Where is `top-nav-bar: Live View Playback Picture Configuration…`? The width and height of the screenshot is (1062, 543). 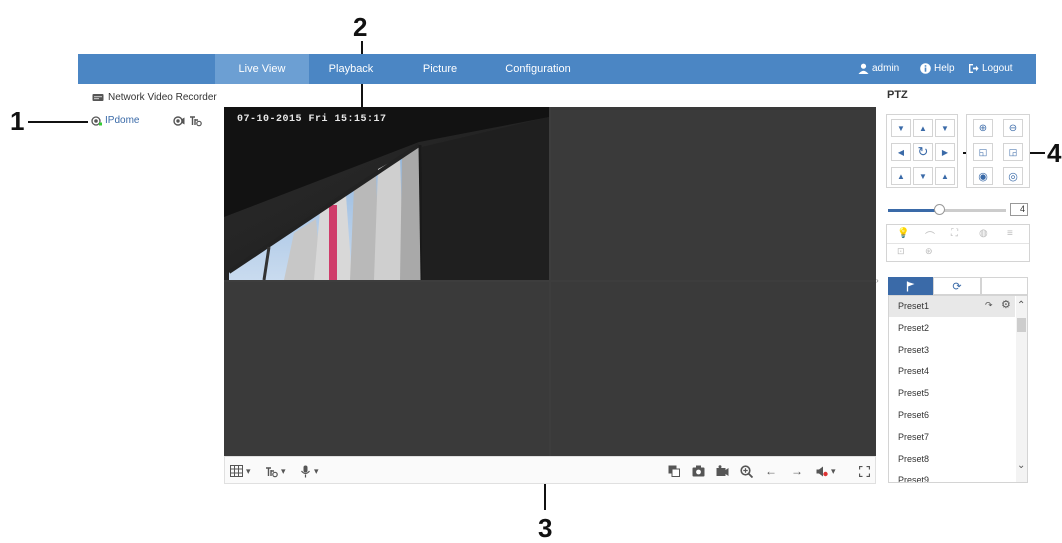 top-nav-bar: Live View Playback Picture Configuration… is located at coordinates (557, 69).